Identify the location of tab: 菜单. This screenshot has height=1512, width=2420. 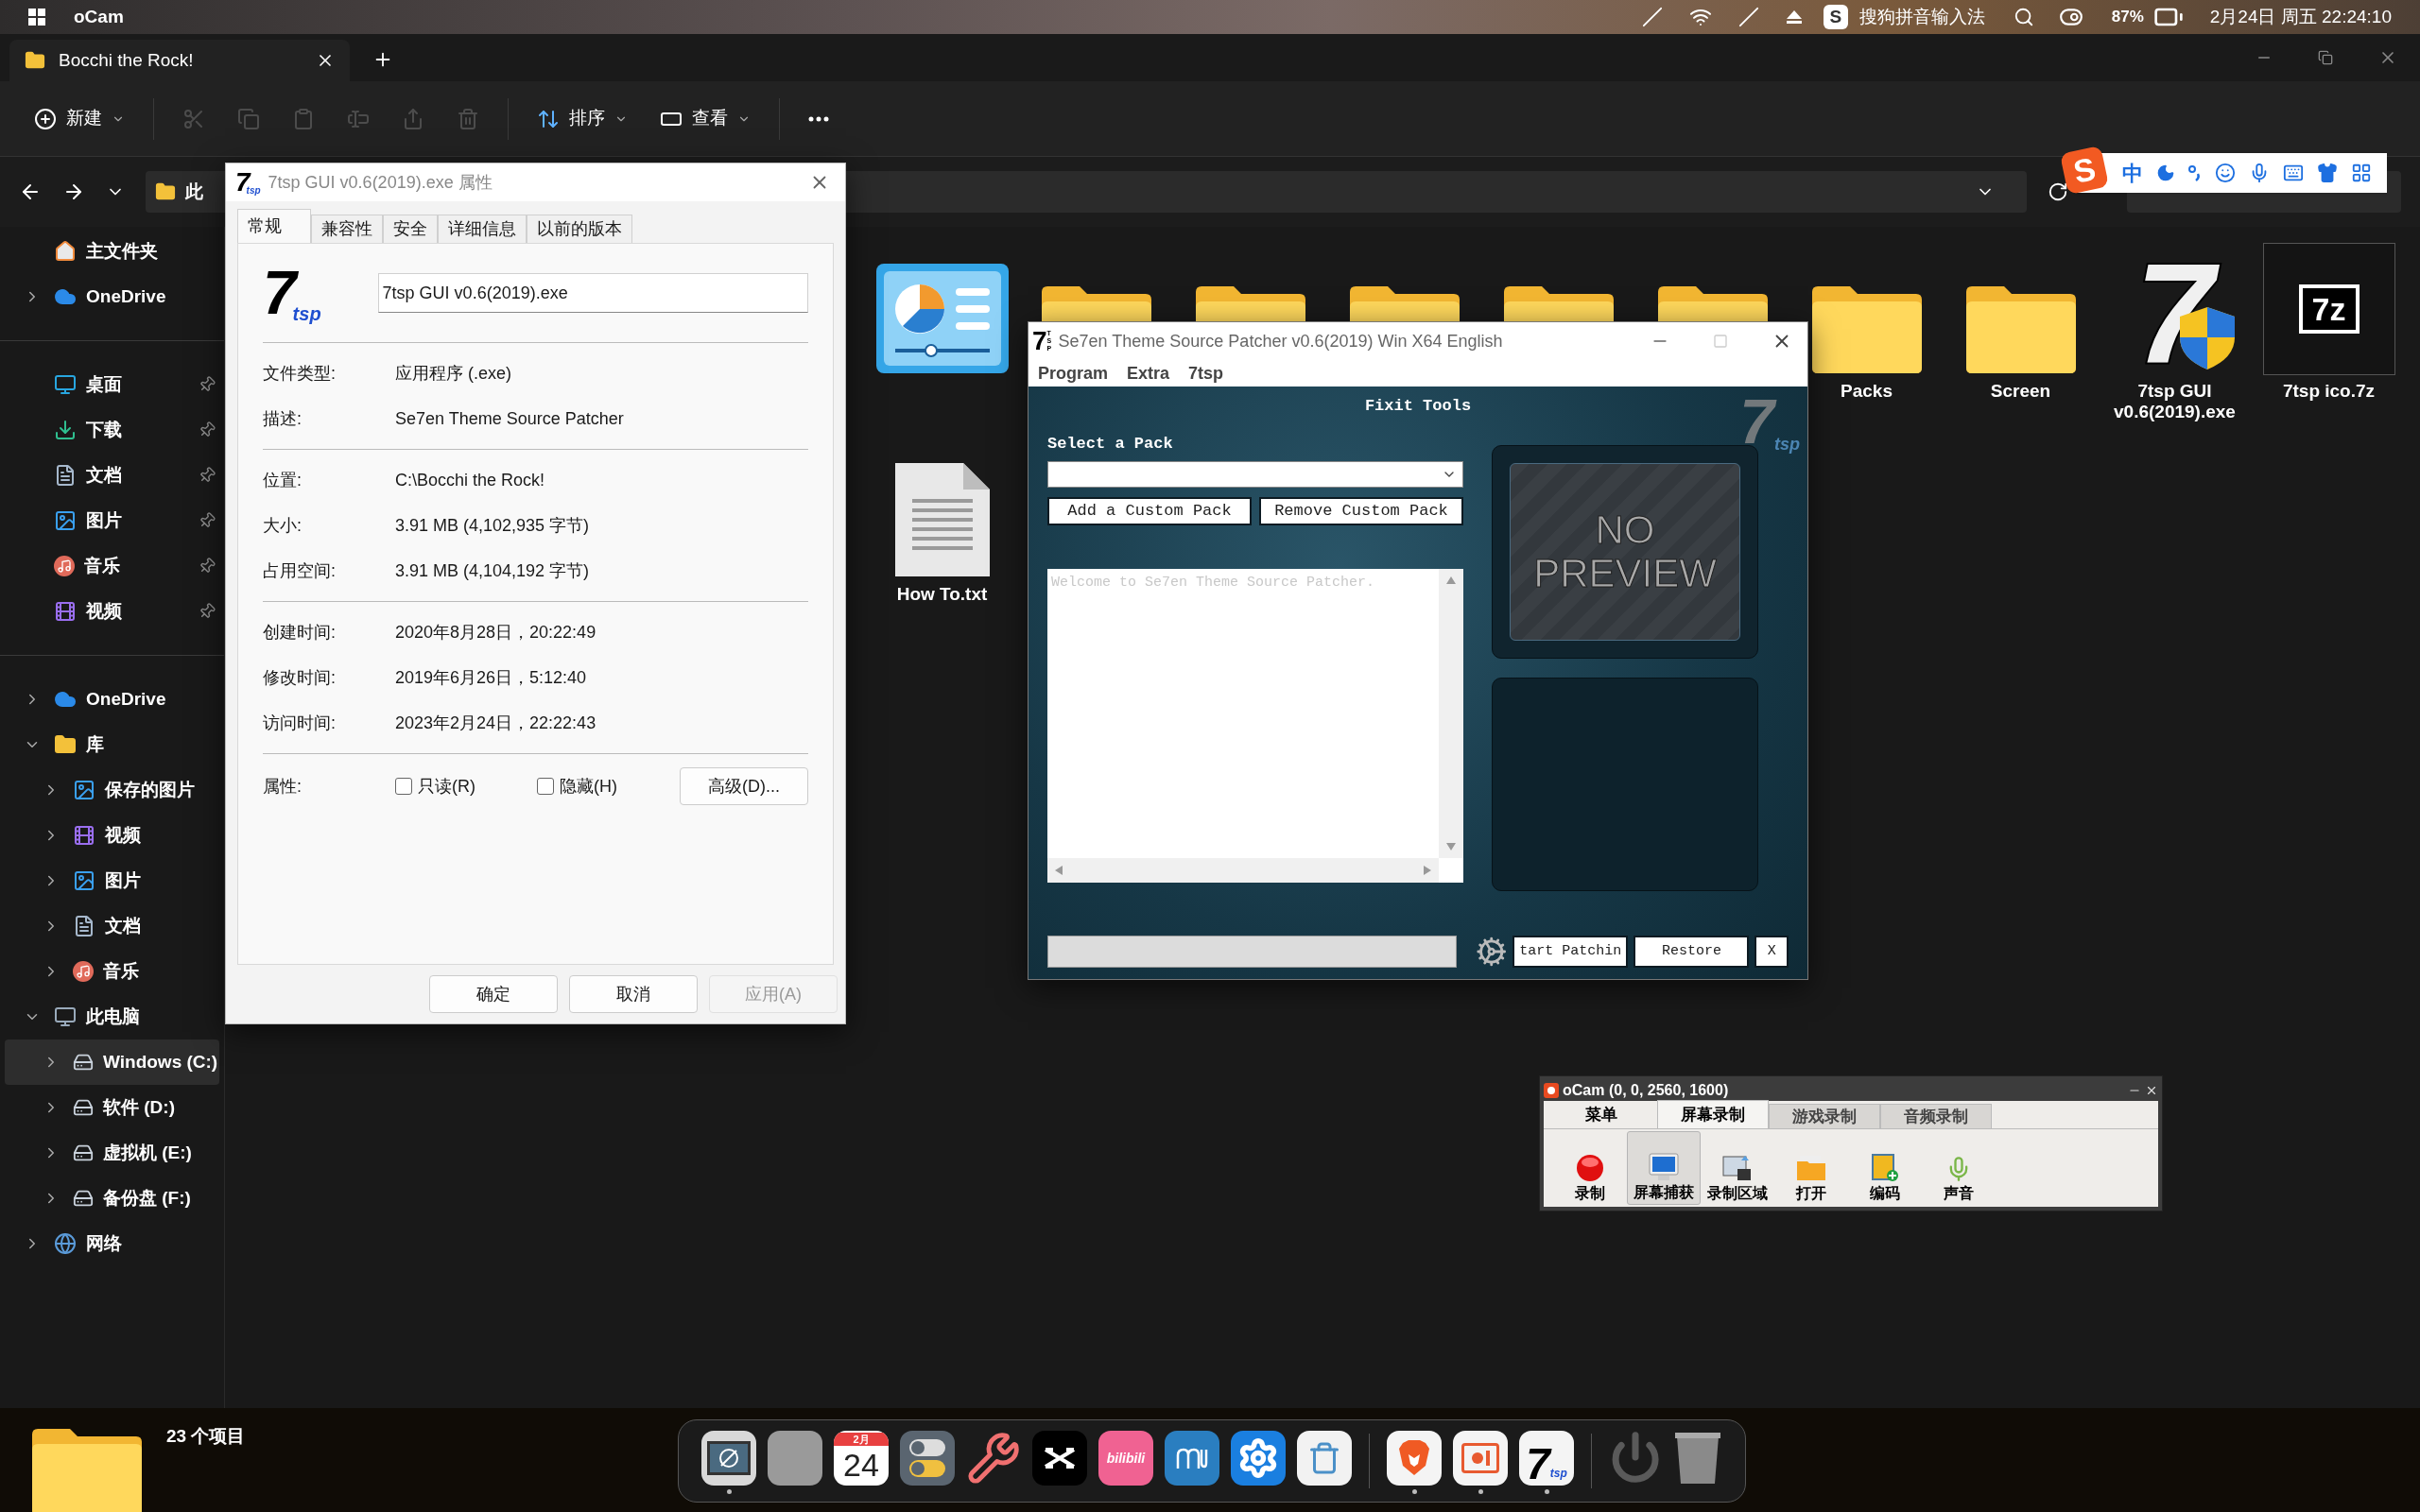
(1601, 1115).